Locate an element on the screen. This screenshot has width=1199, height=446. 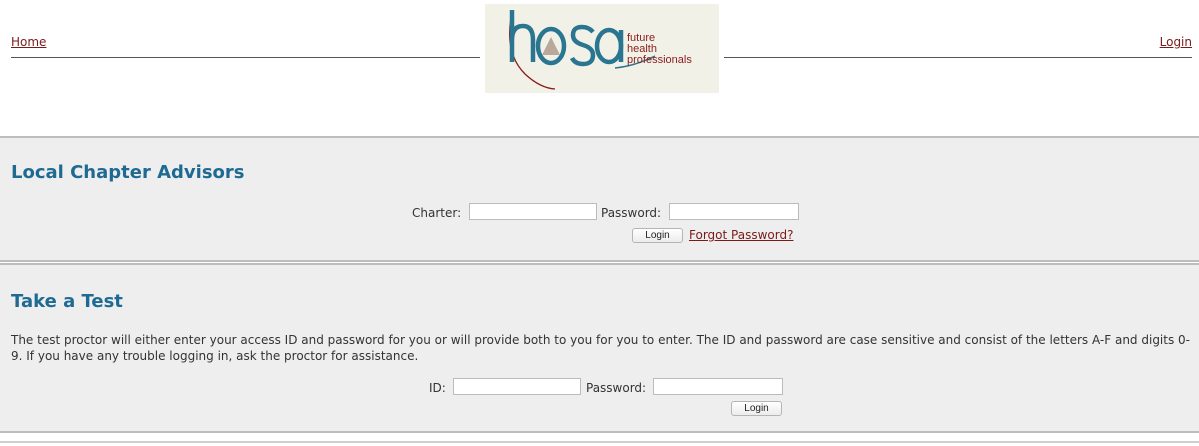
header-divider-left is located at coordinates (245, 57).